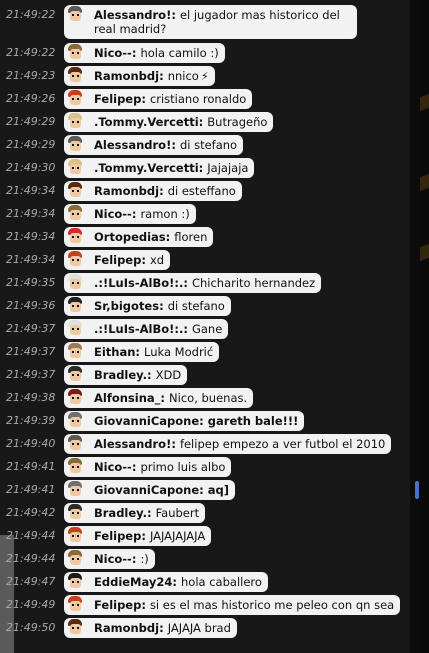  I want to click on chat-bubble: Felipep: xd, so click(117, 260).